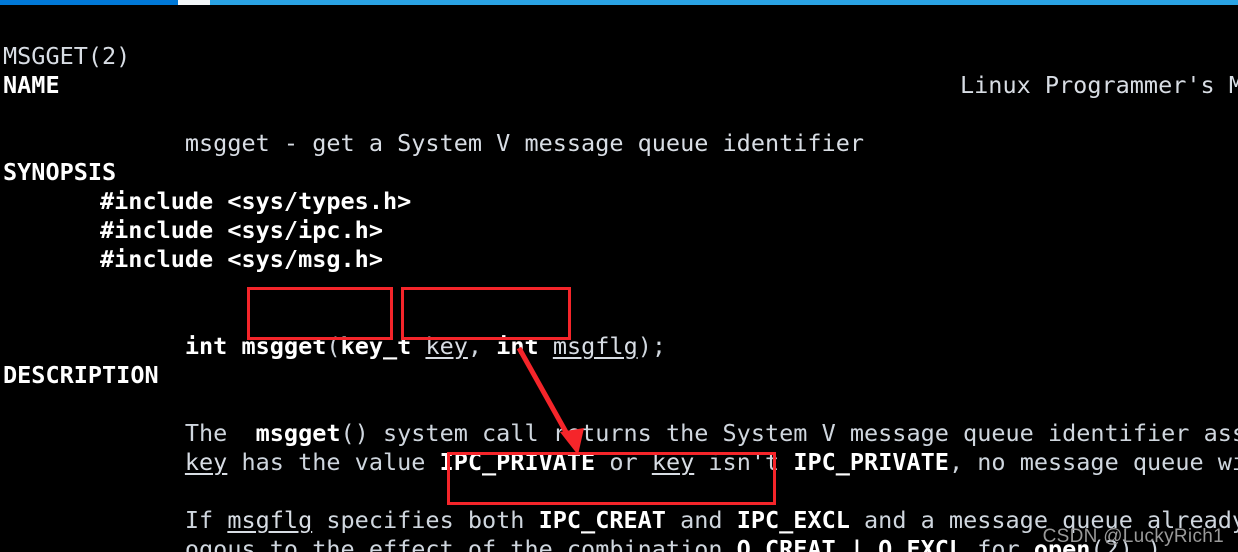  What do you see at coordinates (206, 346) in the screenshot?
I see `signature-return-type: int` at bounding box center [206, 346].